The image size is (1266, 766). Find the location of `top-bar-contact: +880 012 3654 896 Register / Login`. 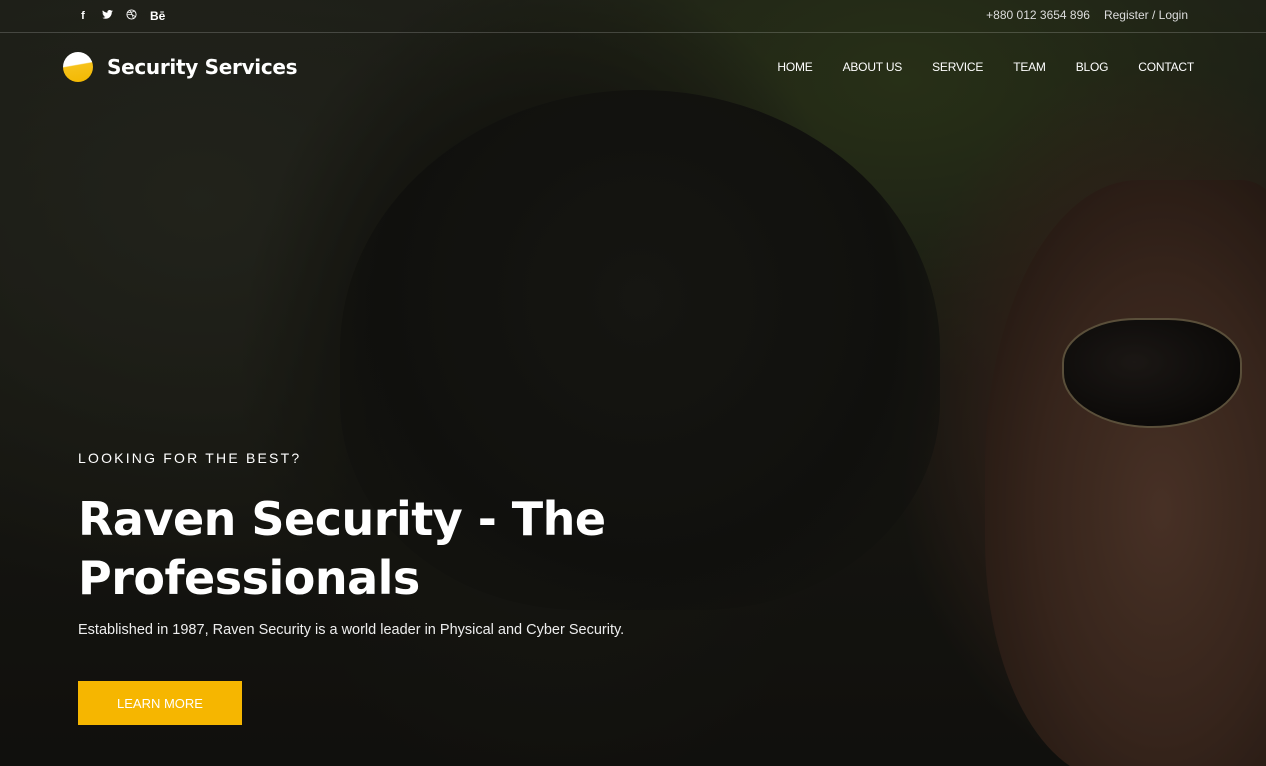

top-bar-contact: +880 012 3654 896 Register / Login is located at coordinates (1087, 15).